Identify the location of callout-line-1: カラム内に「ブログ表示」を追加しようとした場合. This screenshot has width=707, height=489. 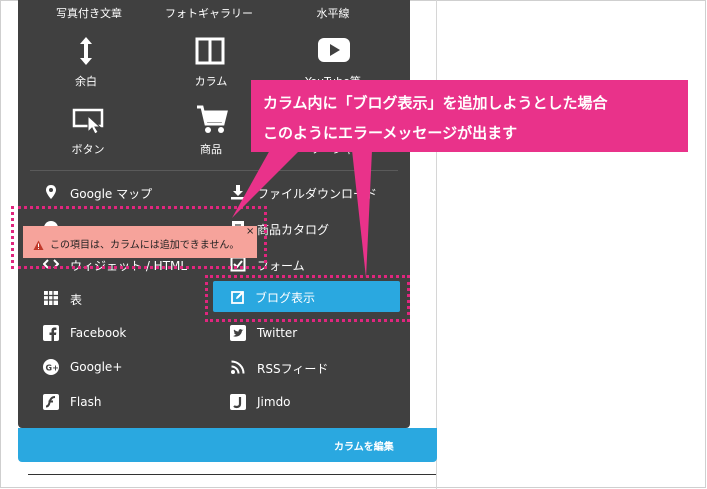
(435, 103).